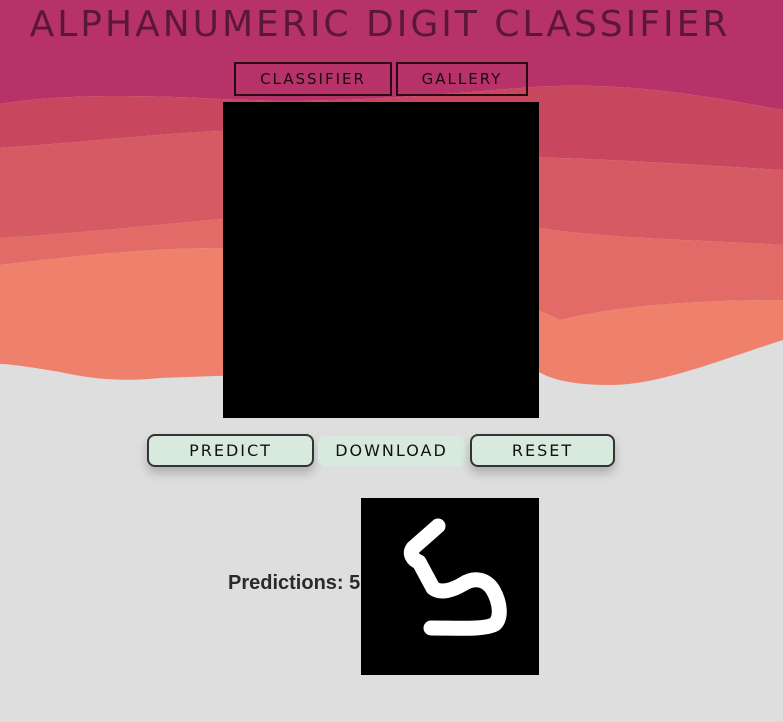 This screenshot has height=722, width=783. Describe the element at coordinates (450, 586) in the screenshot. I see `prediction-image` at that location.